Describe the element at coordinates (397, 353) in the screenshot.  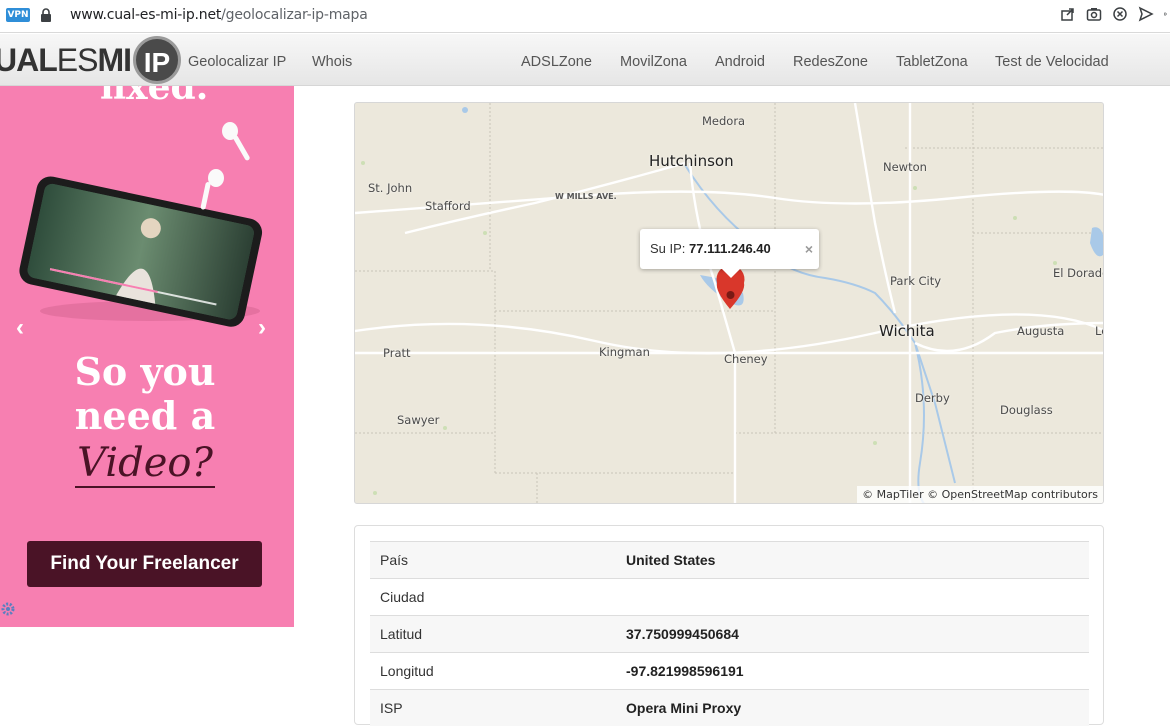
I see `map-label-pratt: Pratt` at that location.